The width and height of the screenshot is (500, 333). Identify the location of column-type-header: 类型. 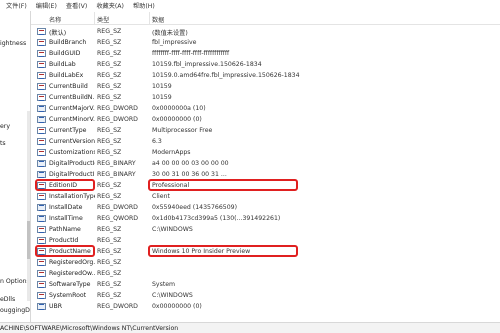
(103, 19).